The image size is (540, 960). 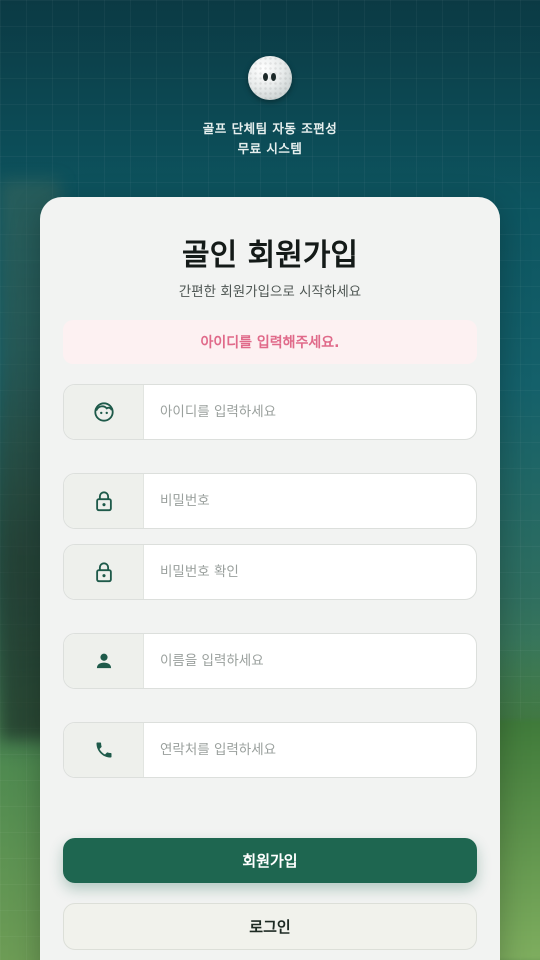 I want to click on page-title: 골인 회원가입, so click(x=270, y=255).